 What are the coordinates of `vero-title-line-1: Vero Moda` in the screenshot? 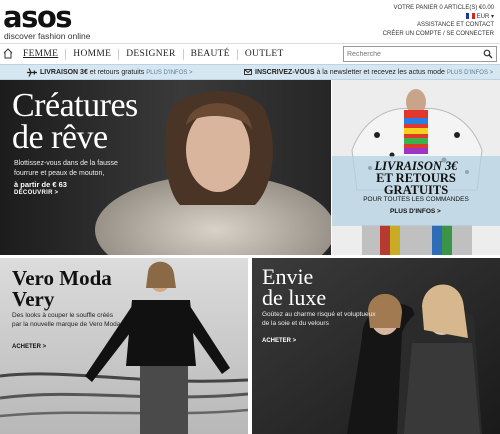 It's located at (62, 278).